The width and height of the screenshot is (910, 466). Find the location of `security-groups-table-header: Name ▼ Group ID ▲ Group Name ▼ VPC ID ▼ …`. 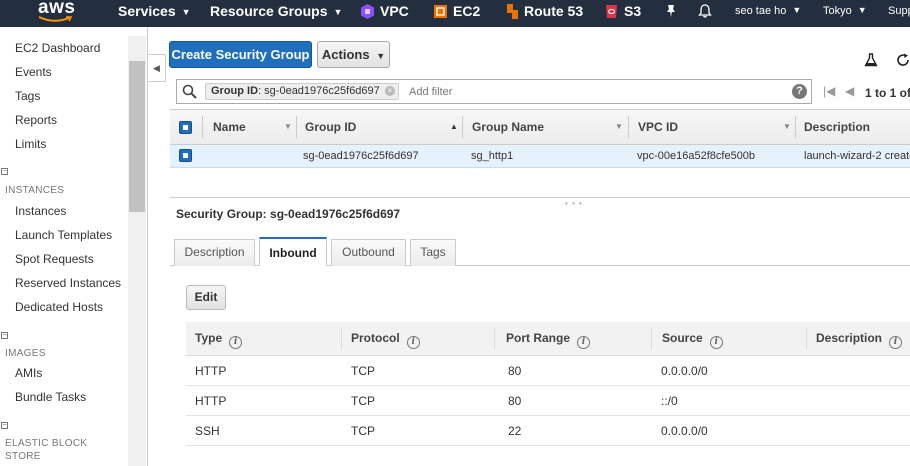

security-groups-table-header: Name ▼ Group ID ▲ Group Name ▼ VPC ID ▼ … is located at coordinates (540, 127).